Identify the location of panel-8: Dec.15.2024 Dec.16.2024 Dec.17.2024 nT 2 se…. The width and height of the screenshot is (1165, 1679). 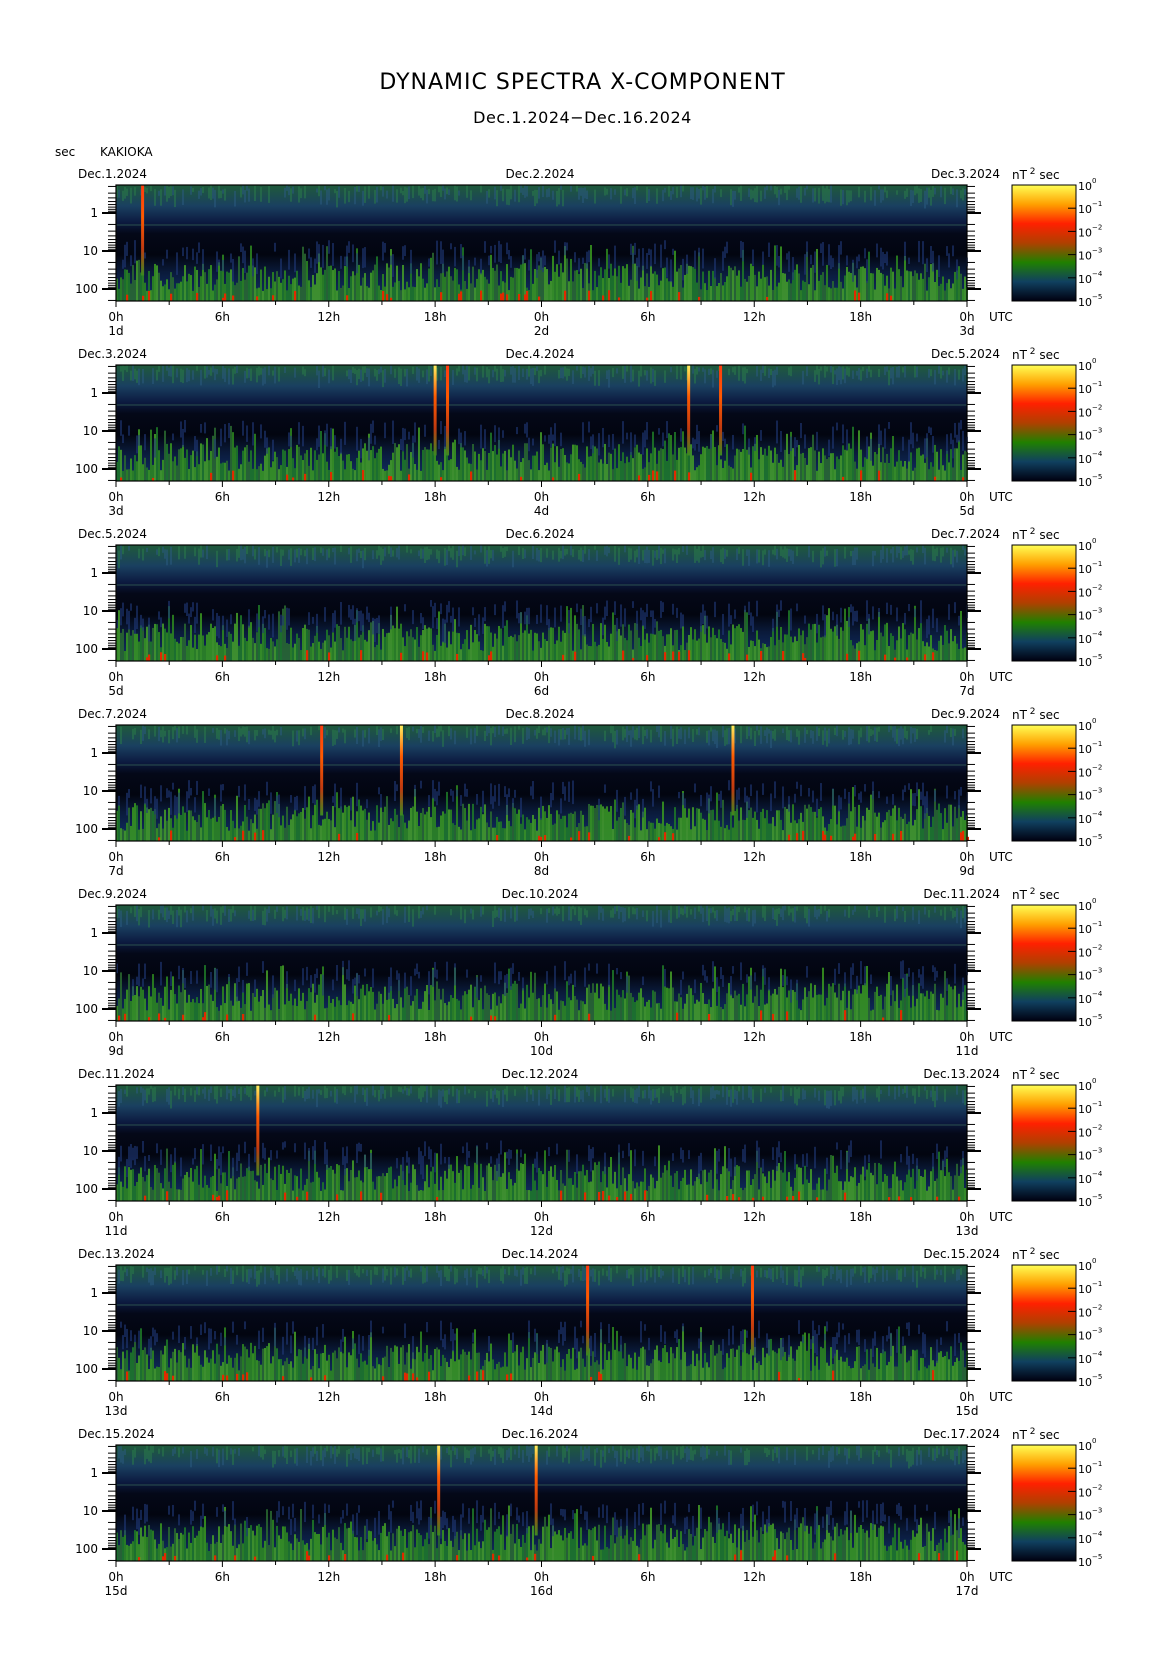
(582, 1515).